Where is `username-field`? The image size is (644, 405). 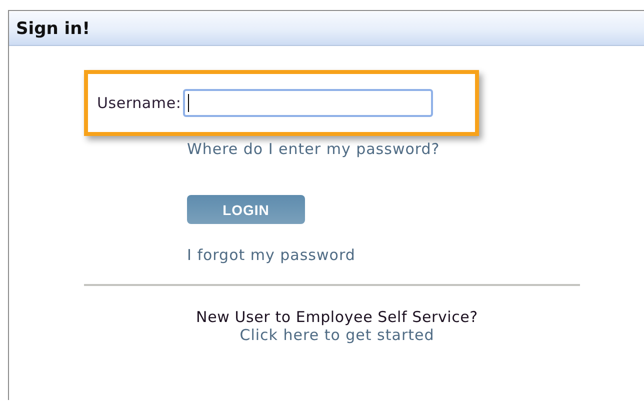 username-field is located at coordinates (308, 103).